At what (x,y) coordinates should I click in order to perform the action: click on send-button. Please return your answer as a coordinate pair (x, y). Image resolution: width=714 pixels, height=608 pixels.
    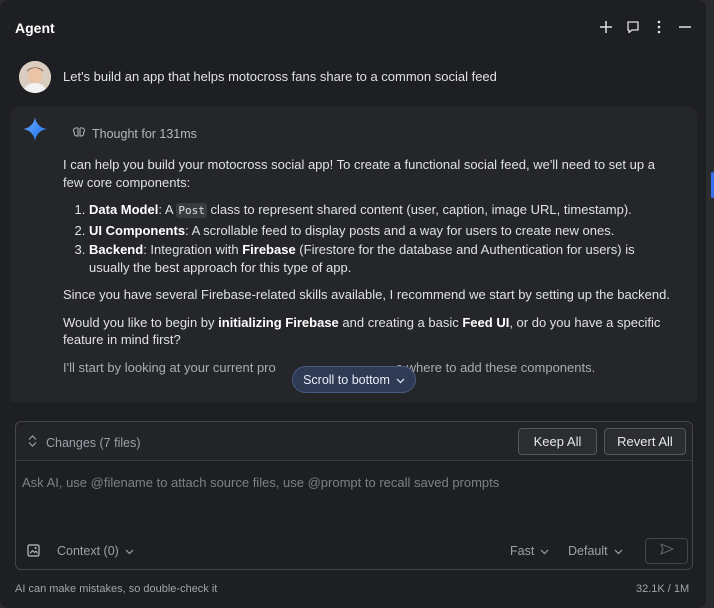
    Looking at the image, I should click on (666, 551).